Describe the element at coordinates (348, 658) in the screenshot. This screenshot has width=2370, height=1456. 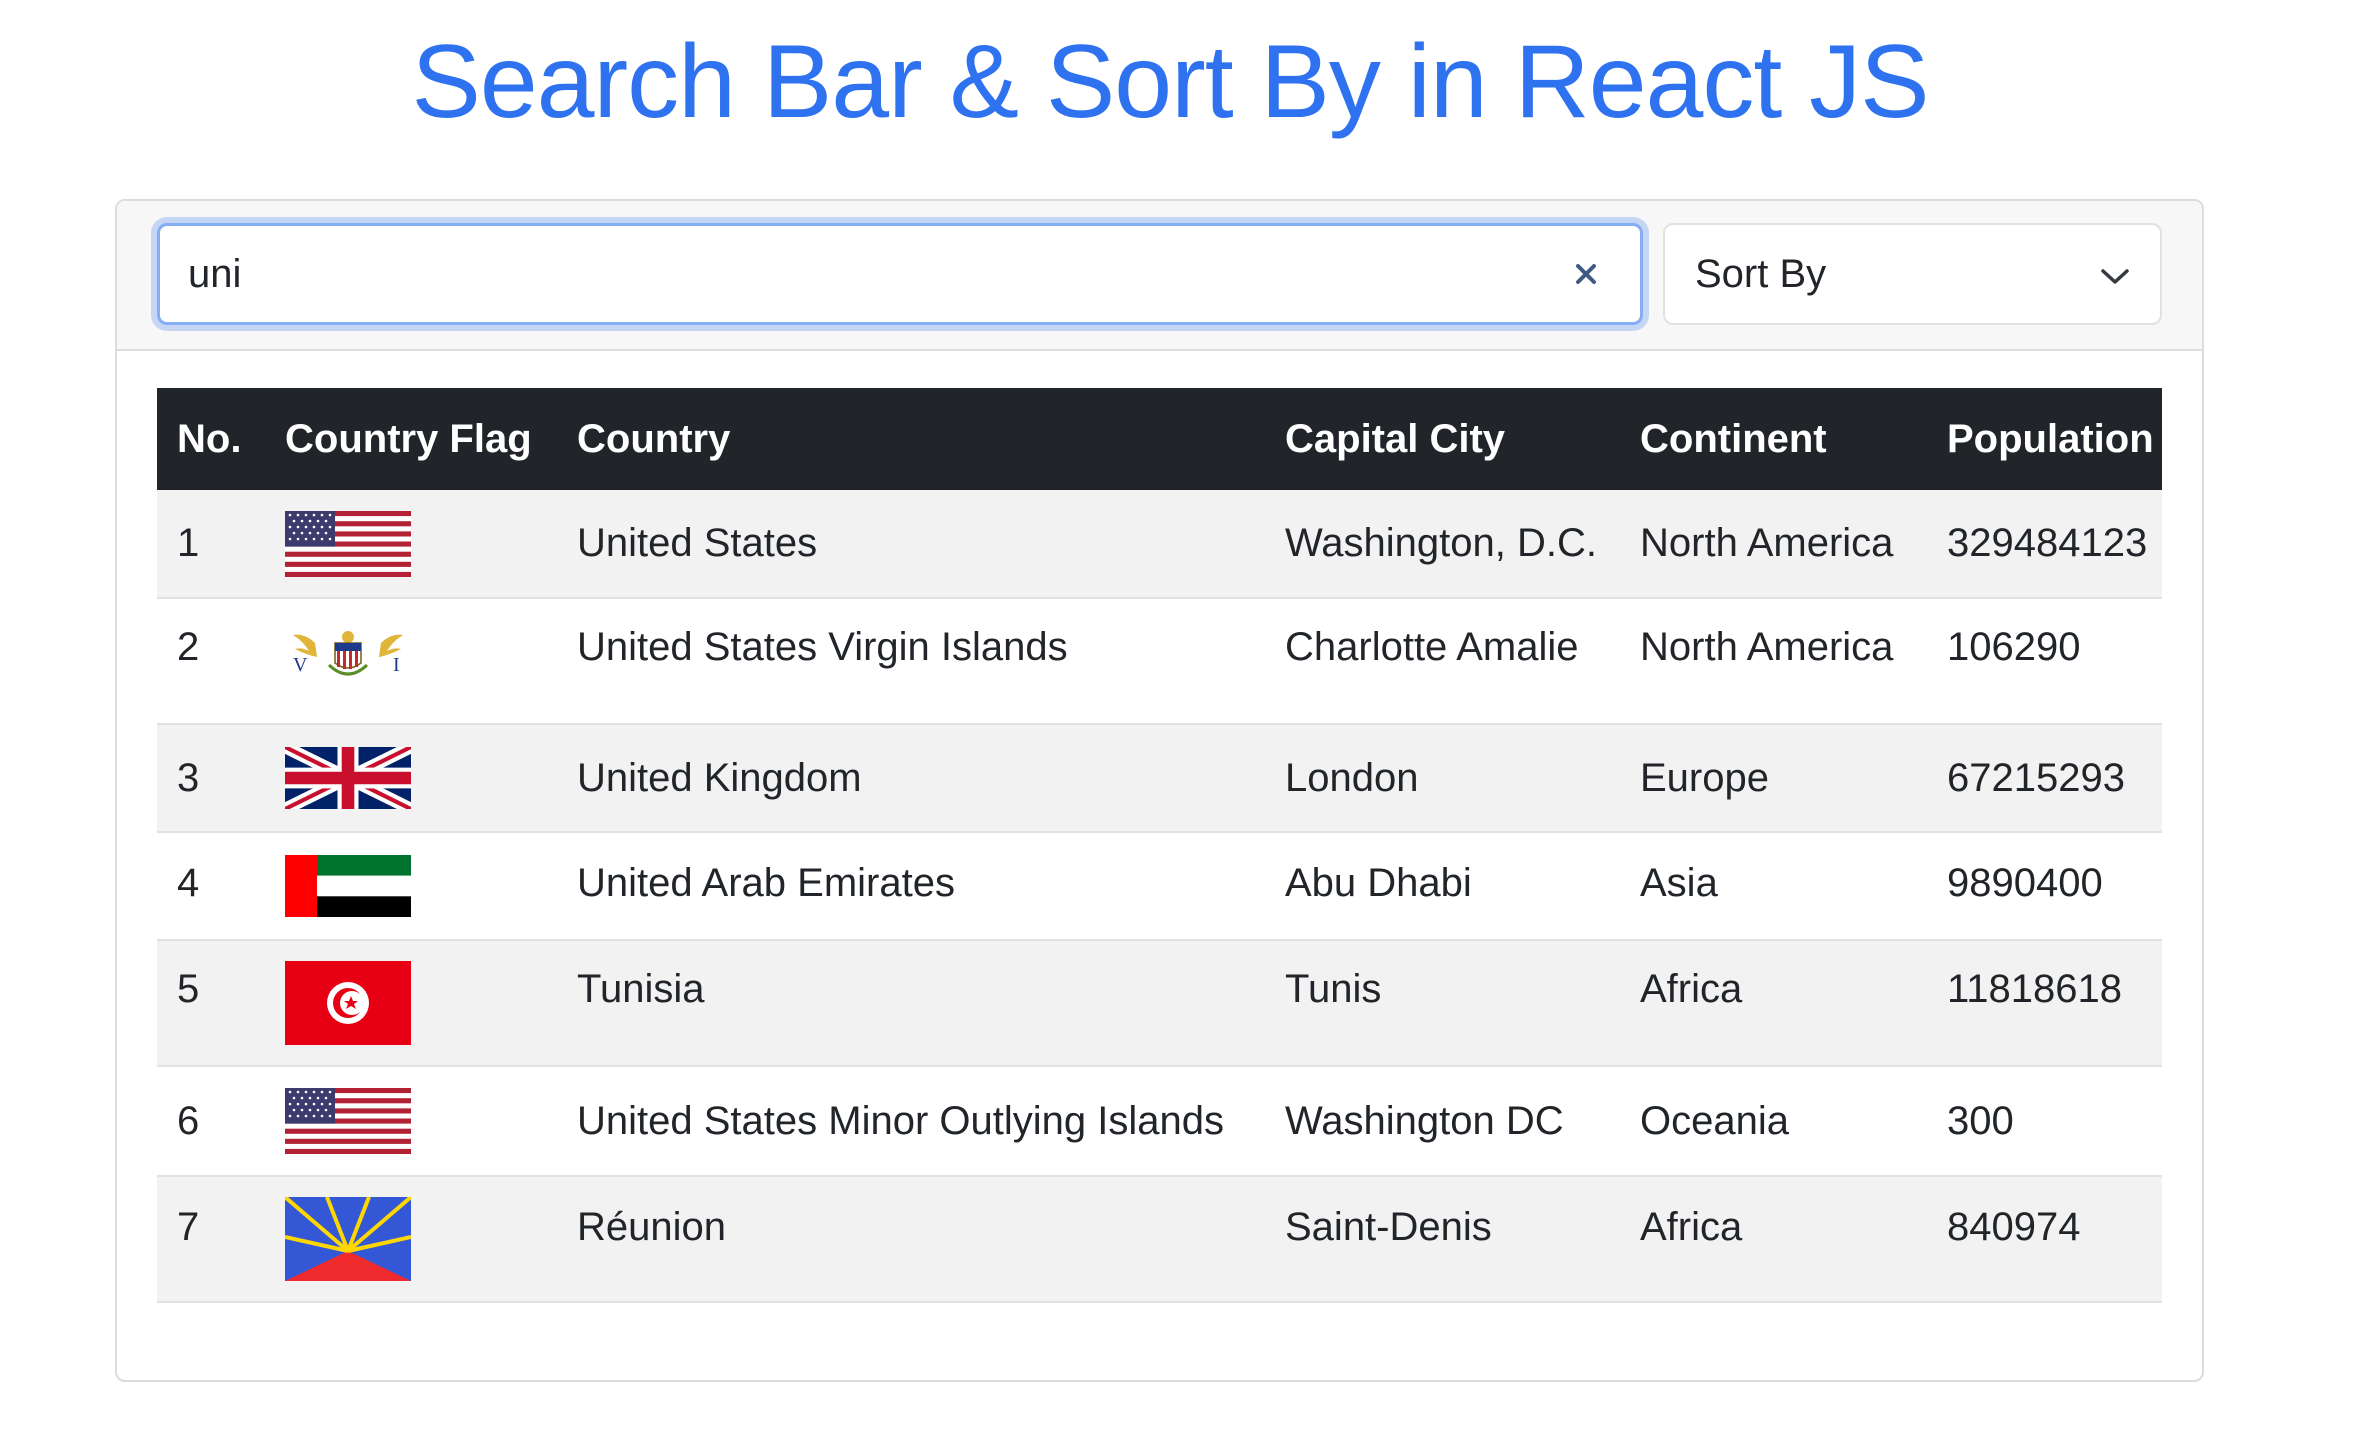
I see `vi-flag-icon: V I` at that location.